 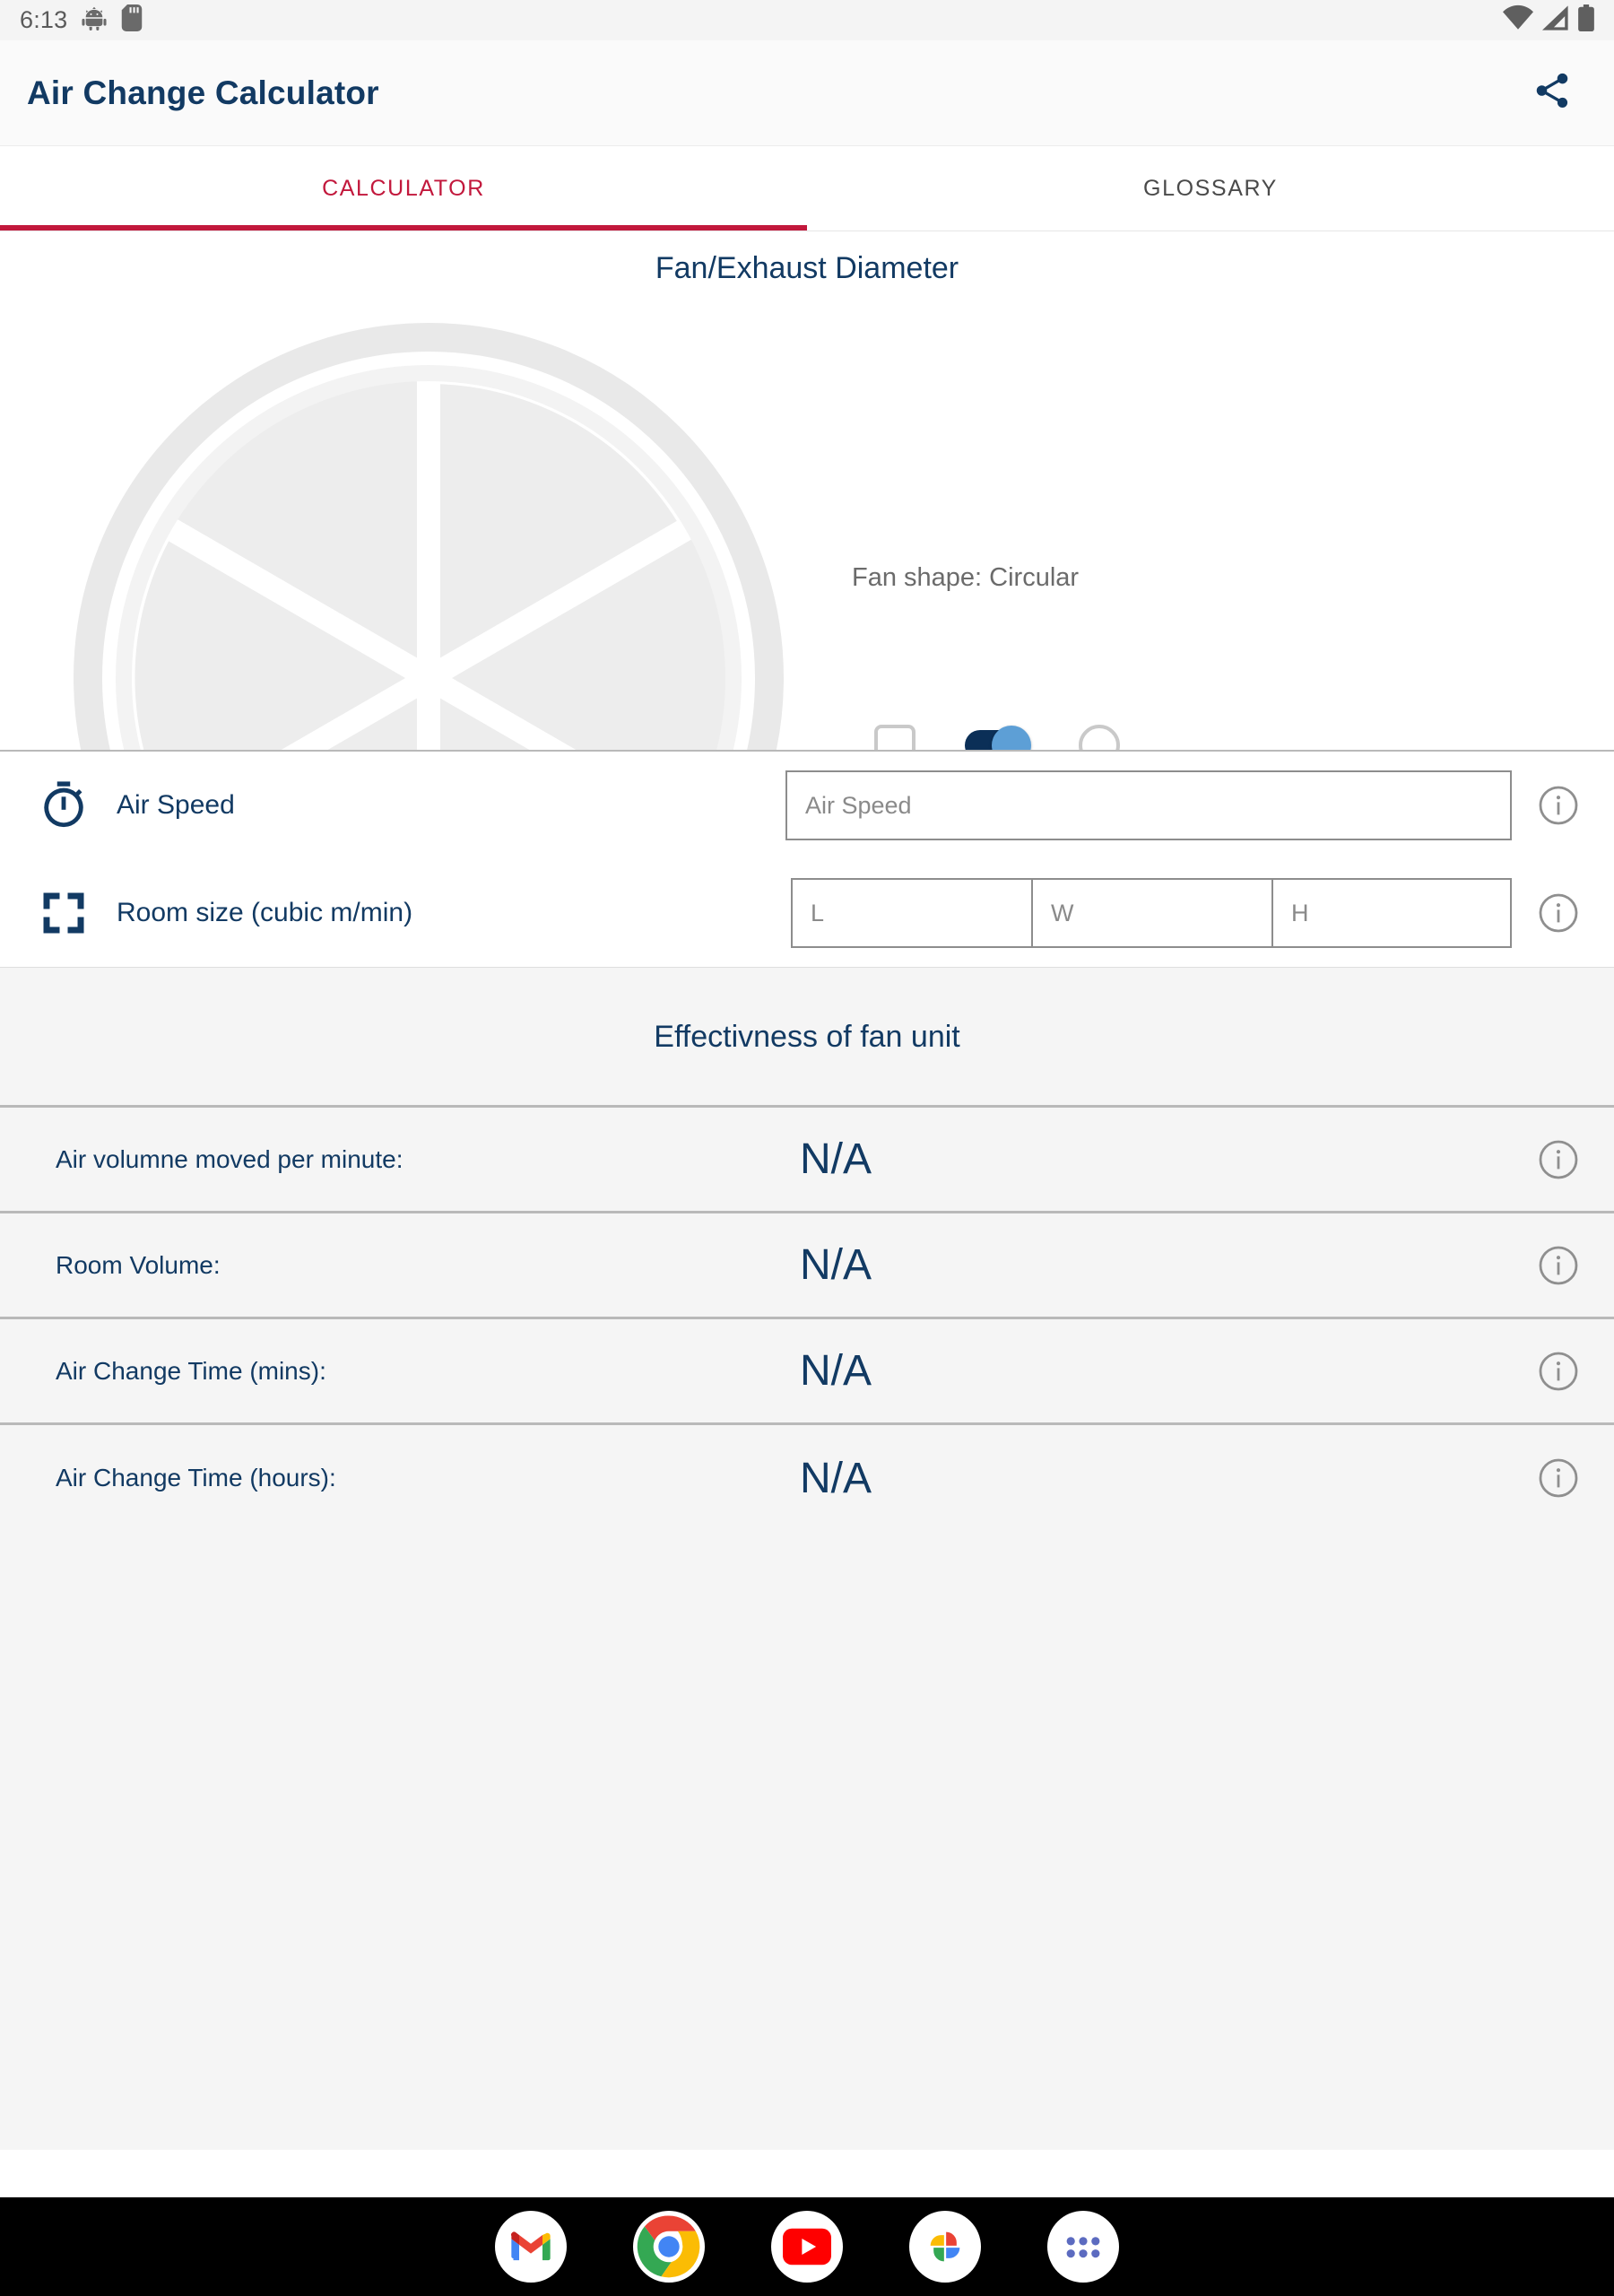 I want to click on results-heading: Effectivness of fan unit, so click(x=807, y=1038).